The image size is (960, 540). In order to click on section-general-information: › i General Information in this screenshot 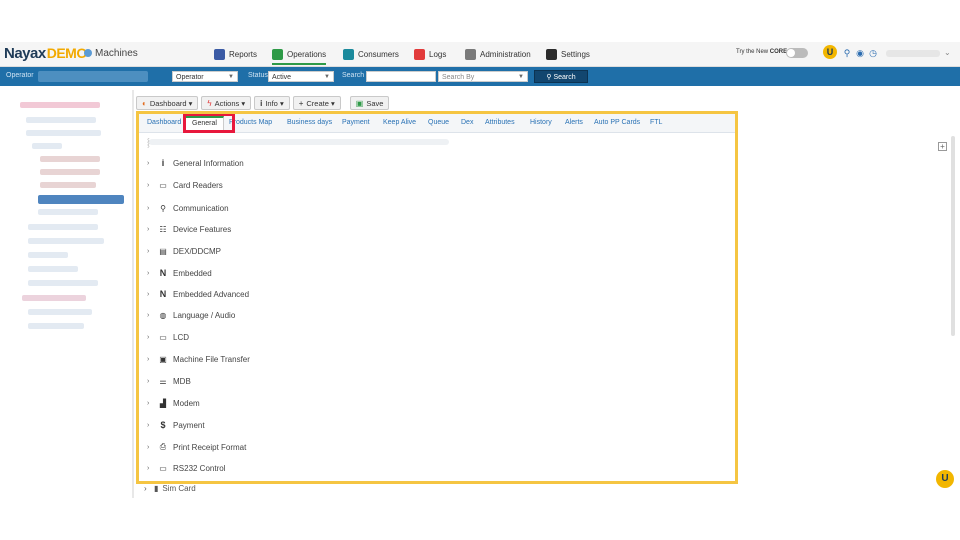, I will do `click(195, 163)`.